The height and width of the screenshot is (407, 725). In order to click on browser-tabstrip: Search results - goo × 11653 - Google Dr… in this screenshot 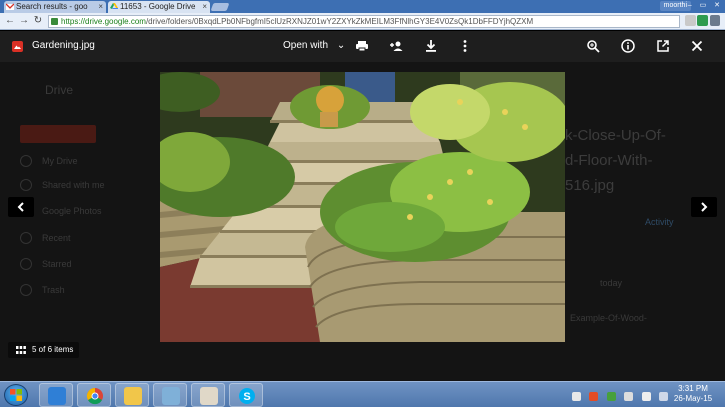, I will do `click(362, 6)`.